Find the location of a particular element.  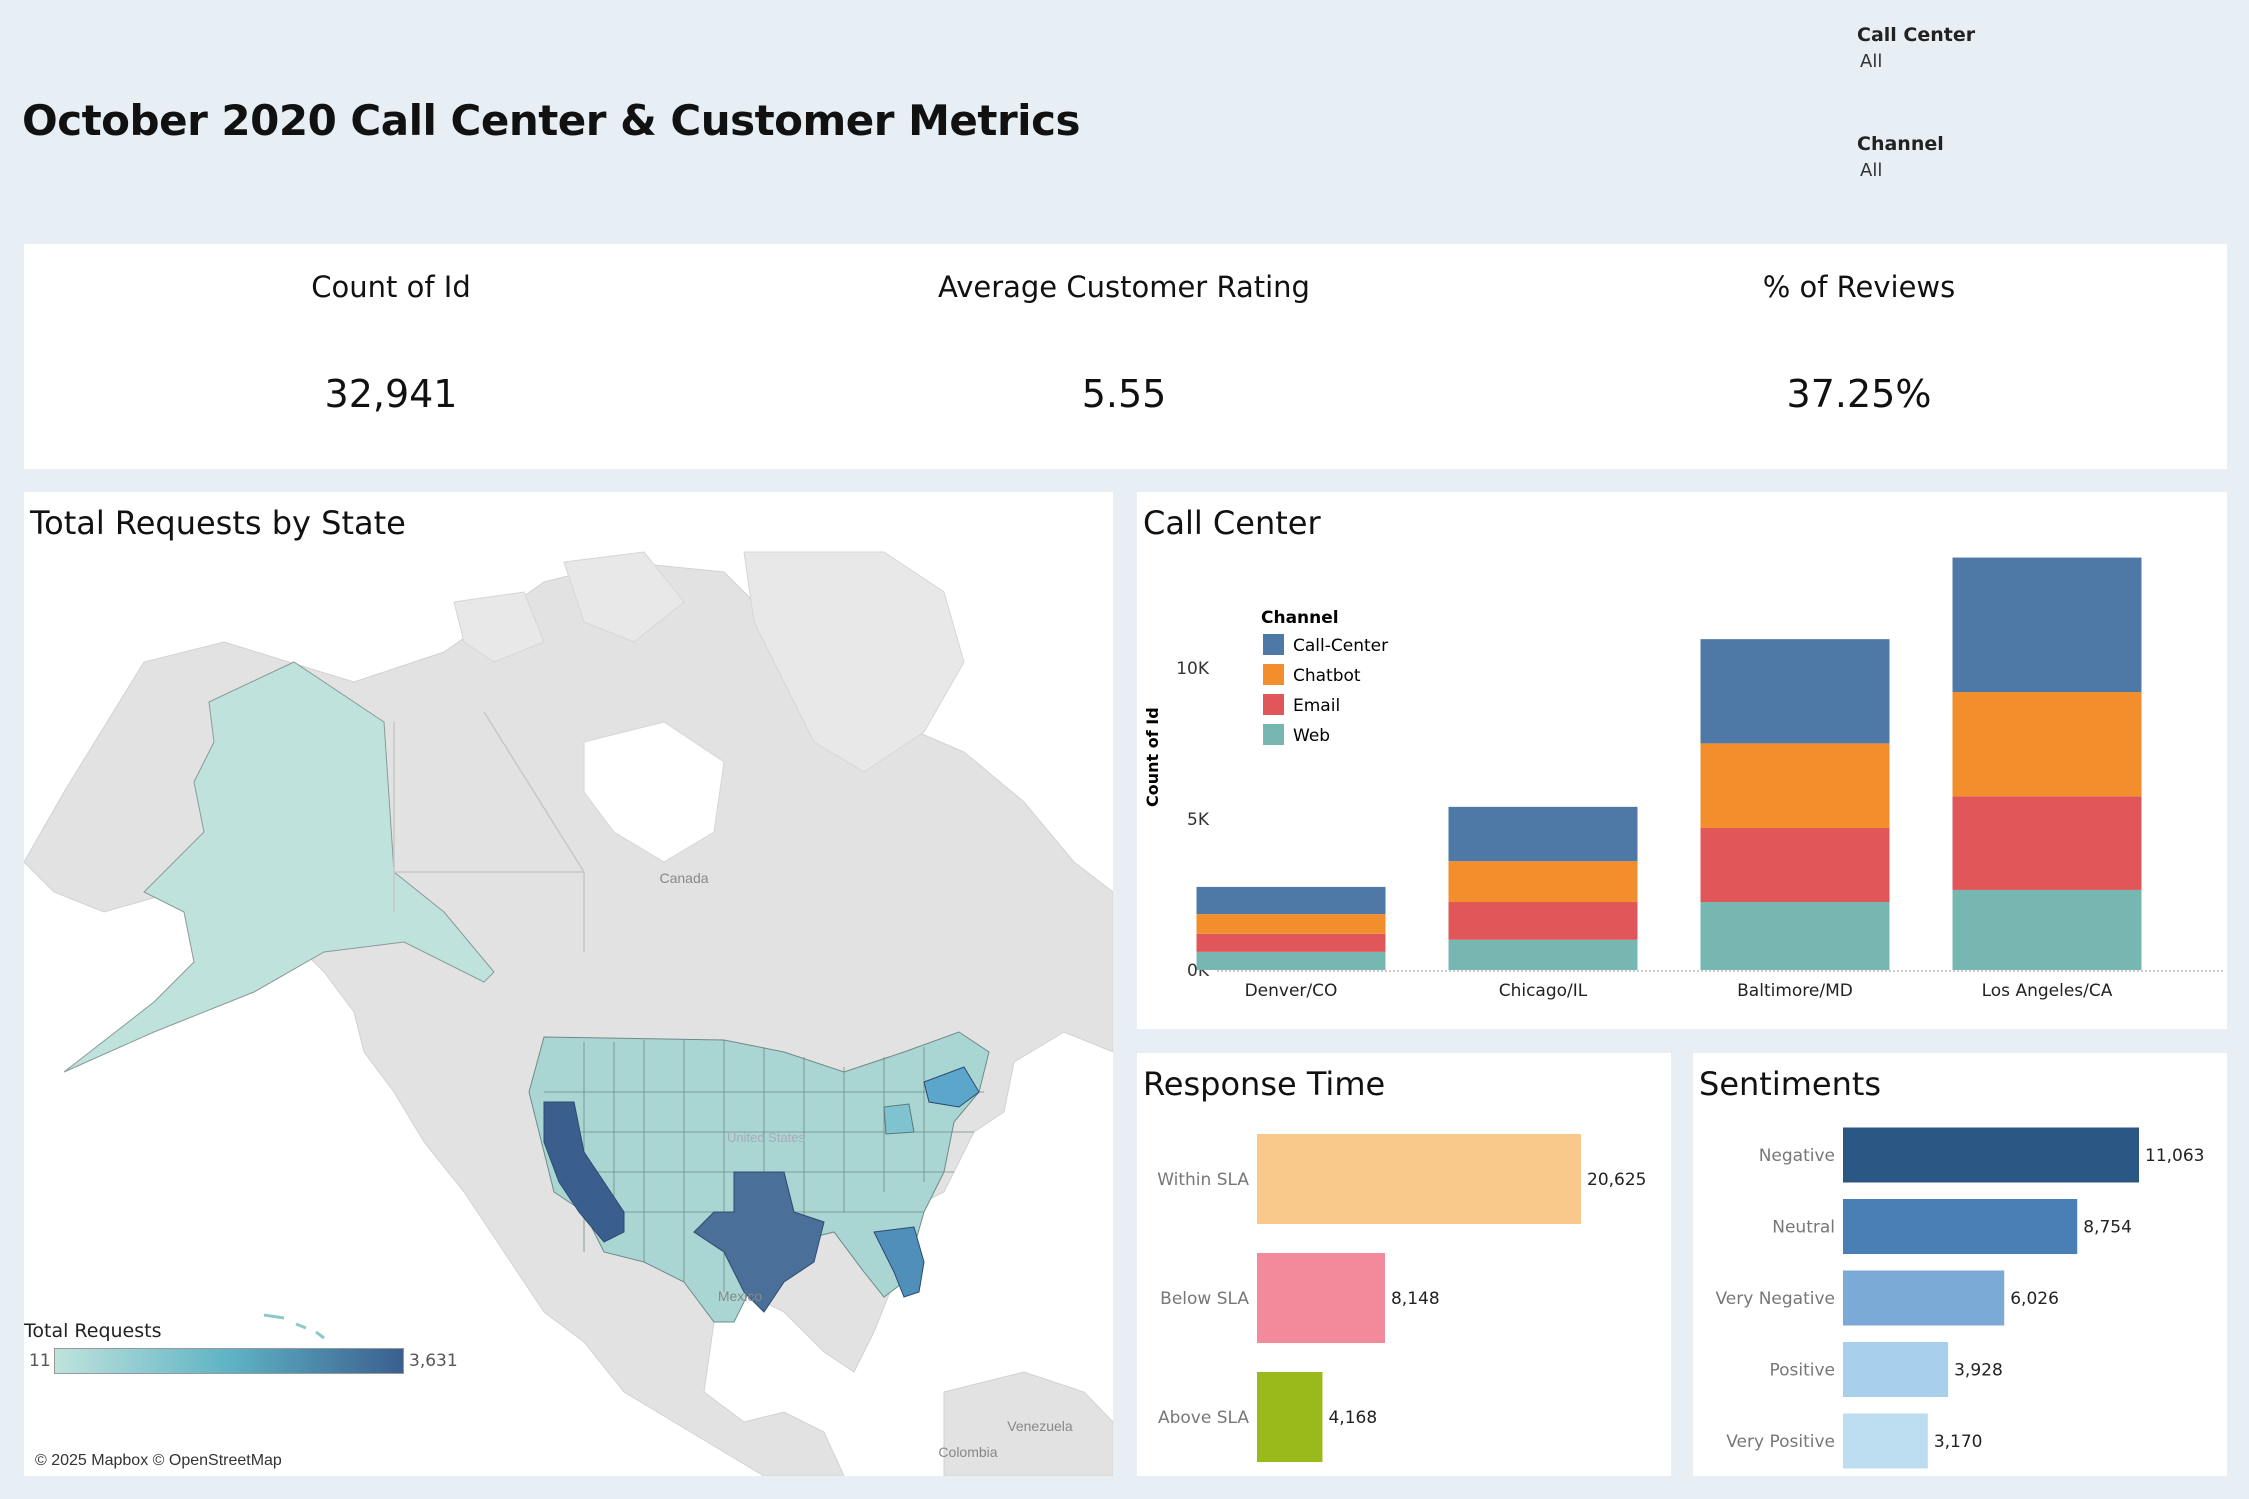

category-label-very-negative: Very Negative is located at coordinates (1775, 1299).